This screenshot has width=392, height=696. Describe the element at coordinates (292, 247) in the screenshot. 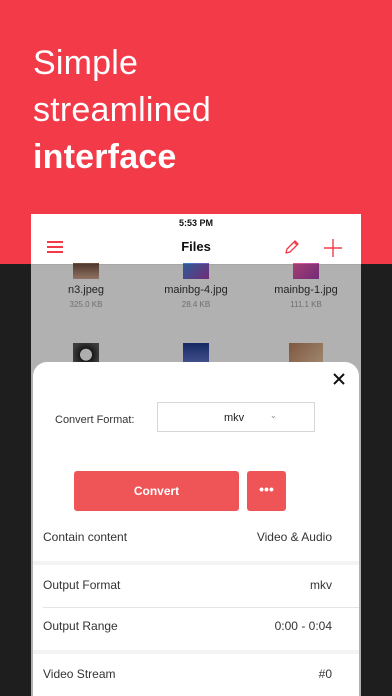

I see `pencil-icon` at that location.